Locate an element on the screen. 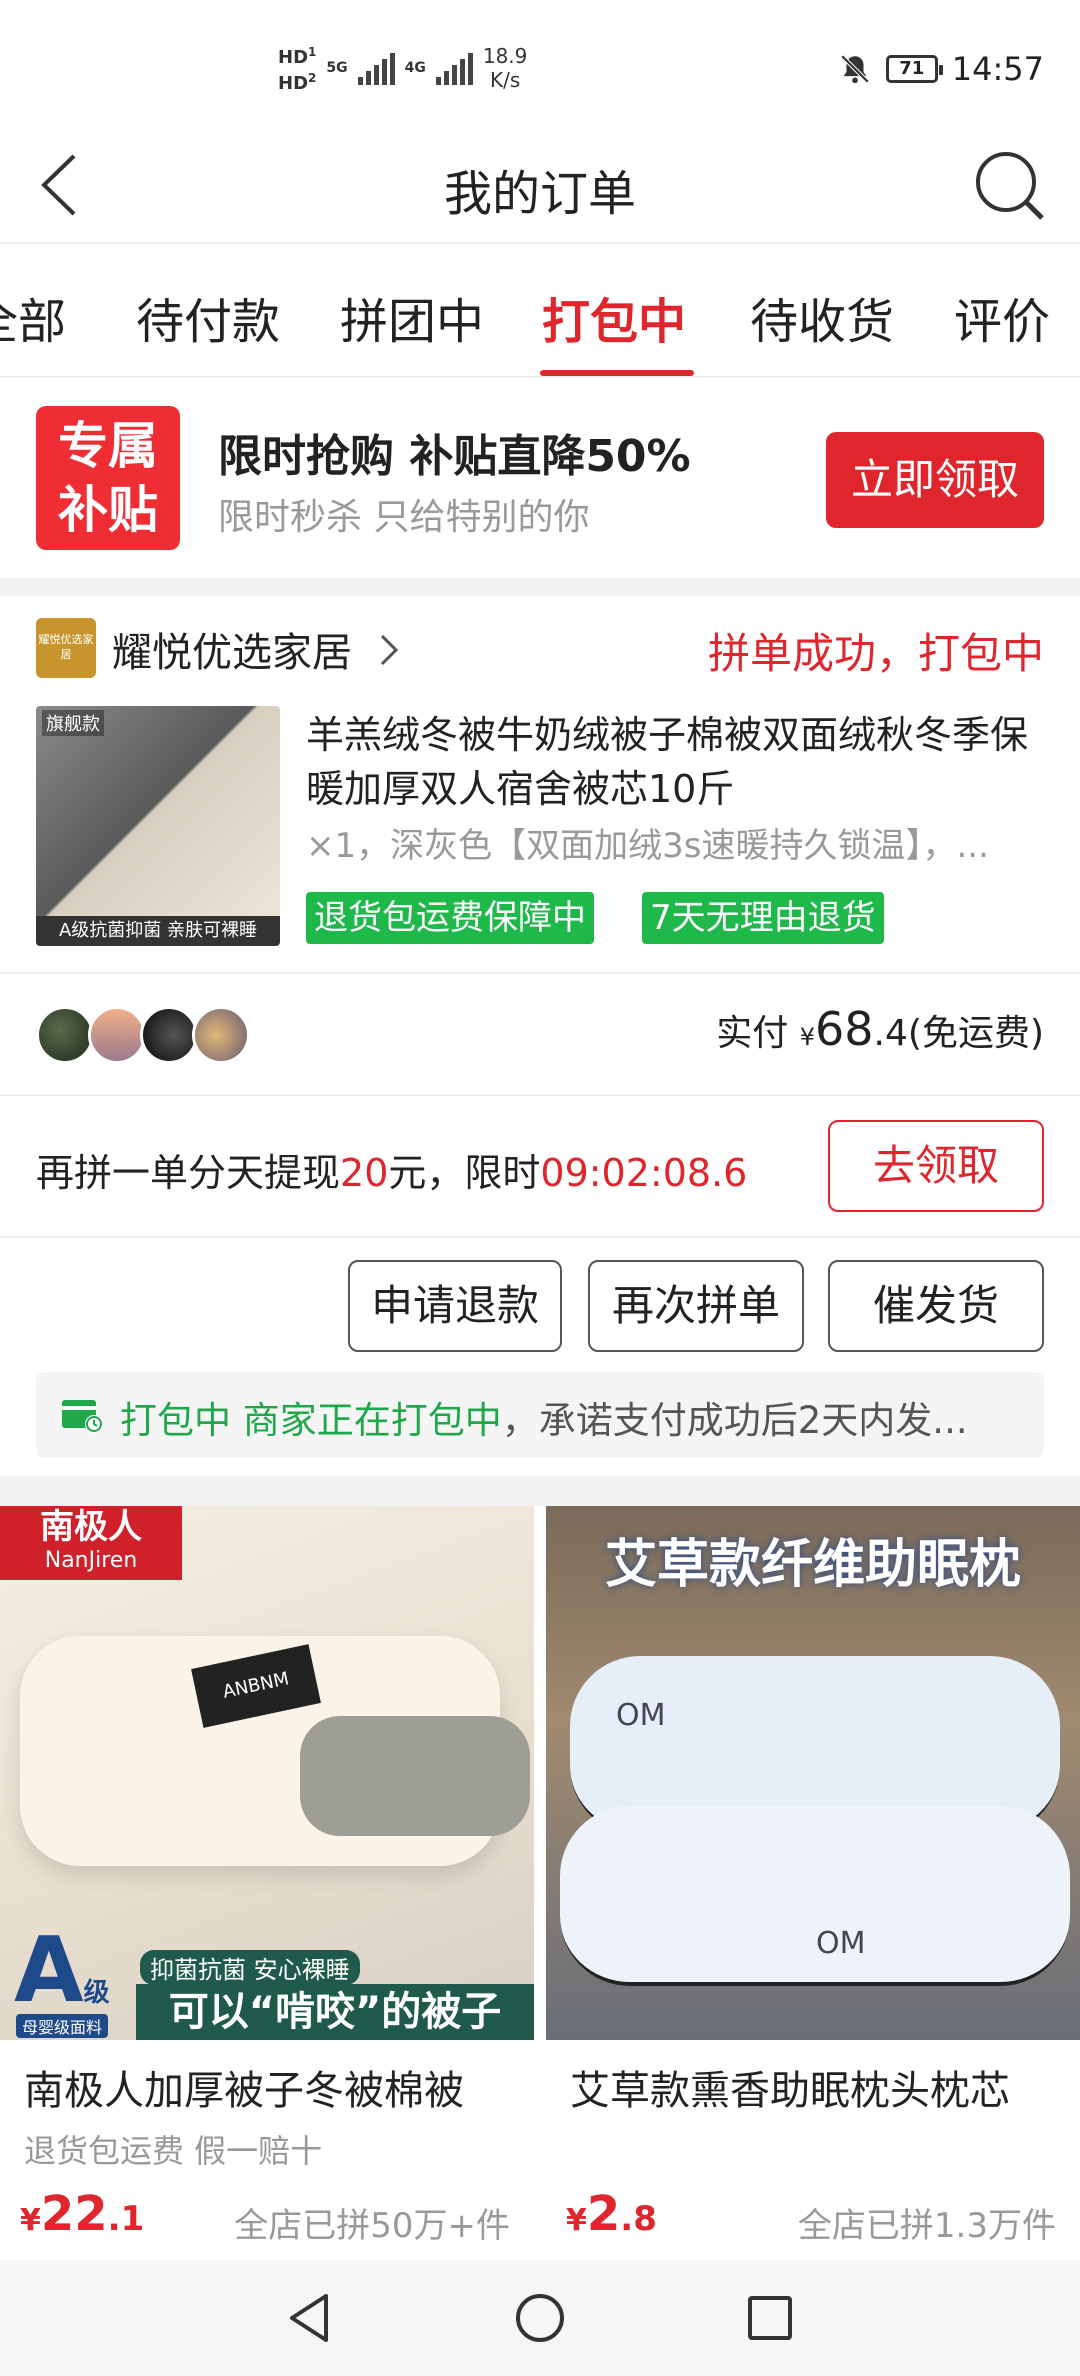 The height and width of the screenshot is (2376, 1080). shipping-note: (免运费) is located at coordinates (975, 1033).